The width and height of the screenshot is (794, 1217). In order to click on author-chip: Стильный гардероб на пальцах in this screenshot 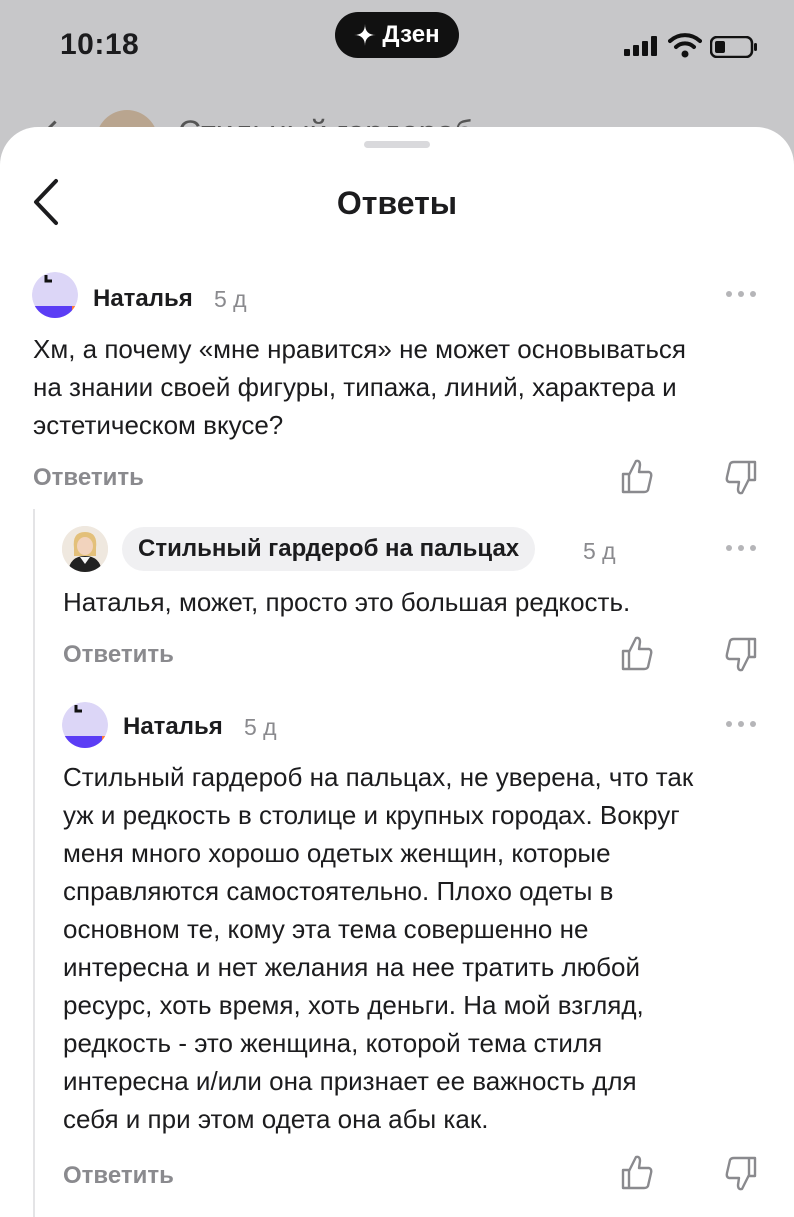, I will do `click(329, 549)`.